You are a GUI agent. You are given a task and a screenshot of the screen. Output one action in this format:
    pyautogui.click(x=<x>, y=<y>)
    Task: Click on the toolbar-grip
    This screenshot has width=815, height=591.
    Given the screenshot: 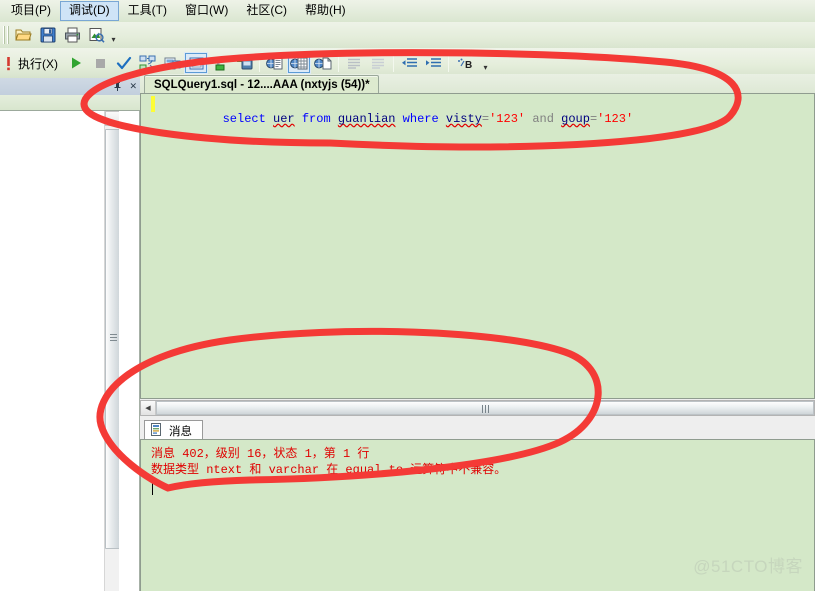 What is the action you would take?
    pyautogui.click(x=6, y=35)
    